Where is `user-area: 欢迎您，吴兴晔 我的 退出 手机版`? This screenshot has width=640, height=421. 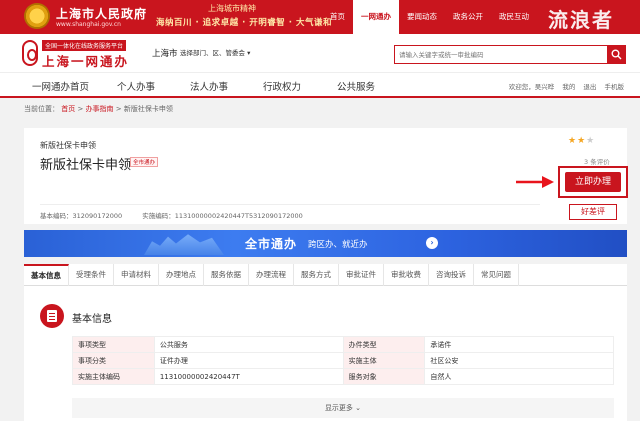
user-area: 欢迎您，吴兴晔 我的 退出 手机版 is located at coordinates (563, 86).